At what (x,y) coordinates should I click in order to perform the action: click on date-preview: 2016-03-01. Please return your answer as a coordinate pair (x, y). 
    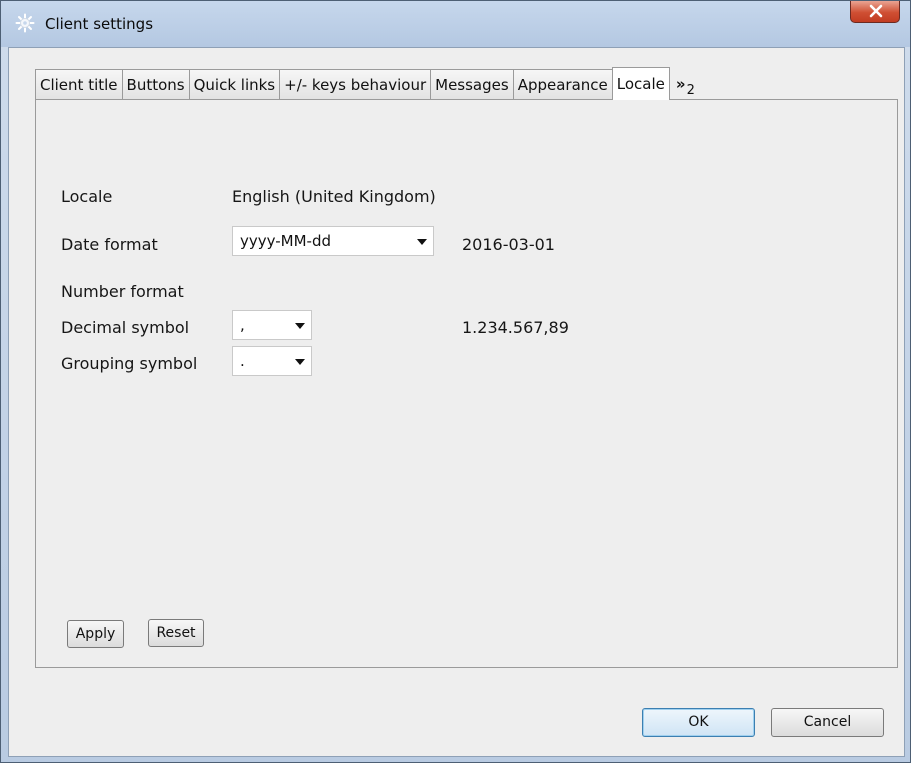
    Looking at the image, I should click on (508, 244).